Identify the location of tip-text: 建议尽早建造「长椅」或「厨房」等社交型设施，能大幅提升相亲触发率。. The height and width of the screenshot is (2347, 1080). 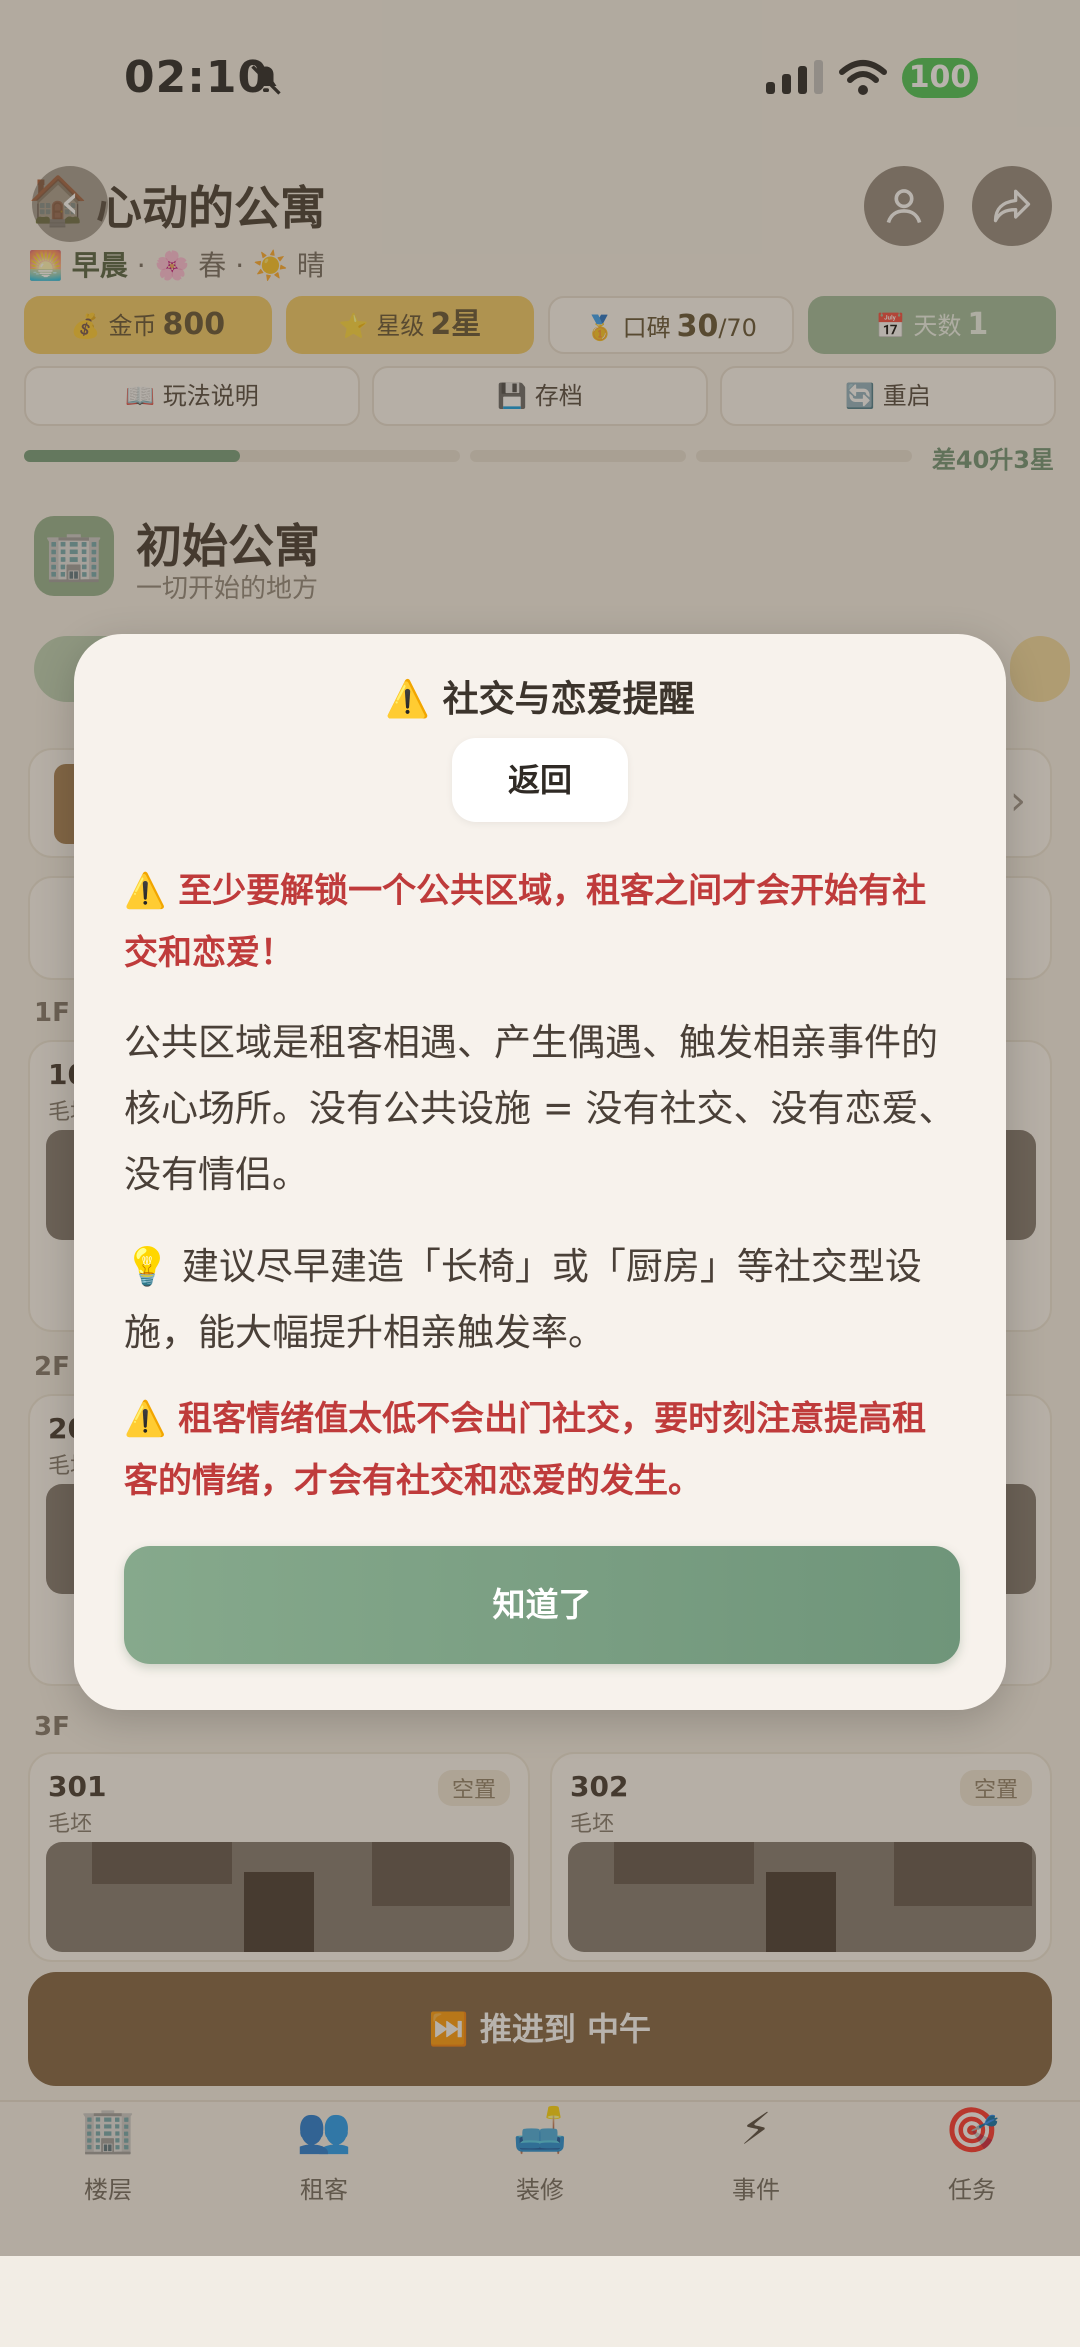
(523, 1299).